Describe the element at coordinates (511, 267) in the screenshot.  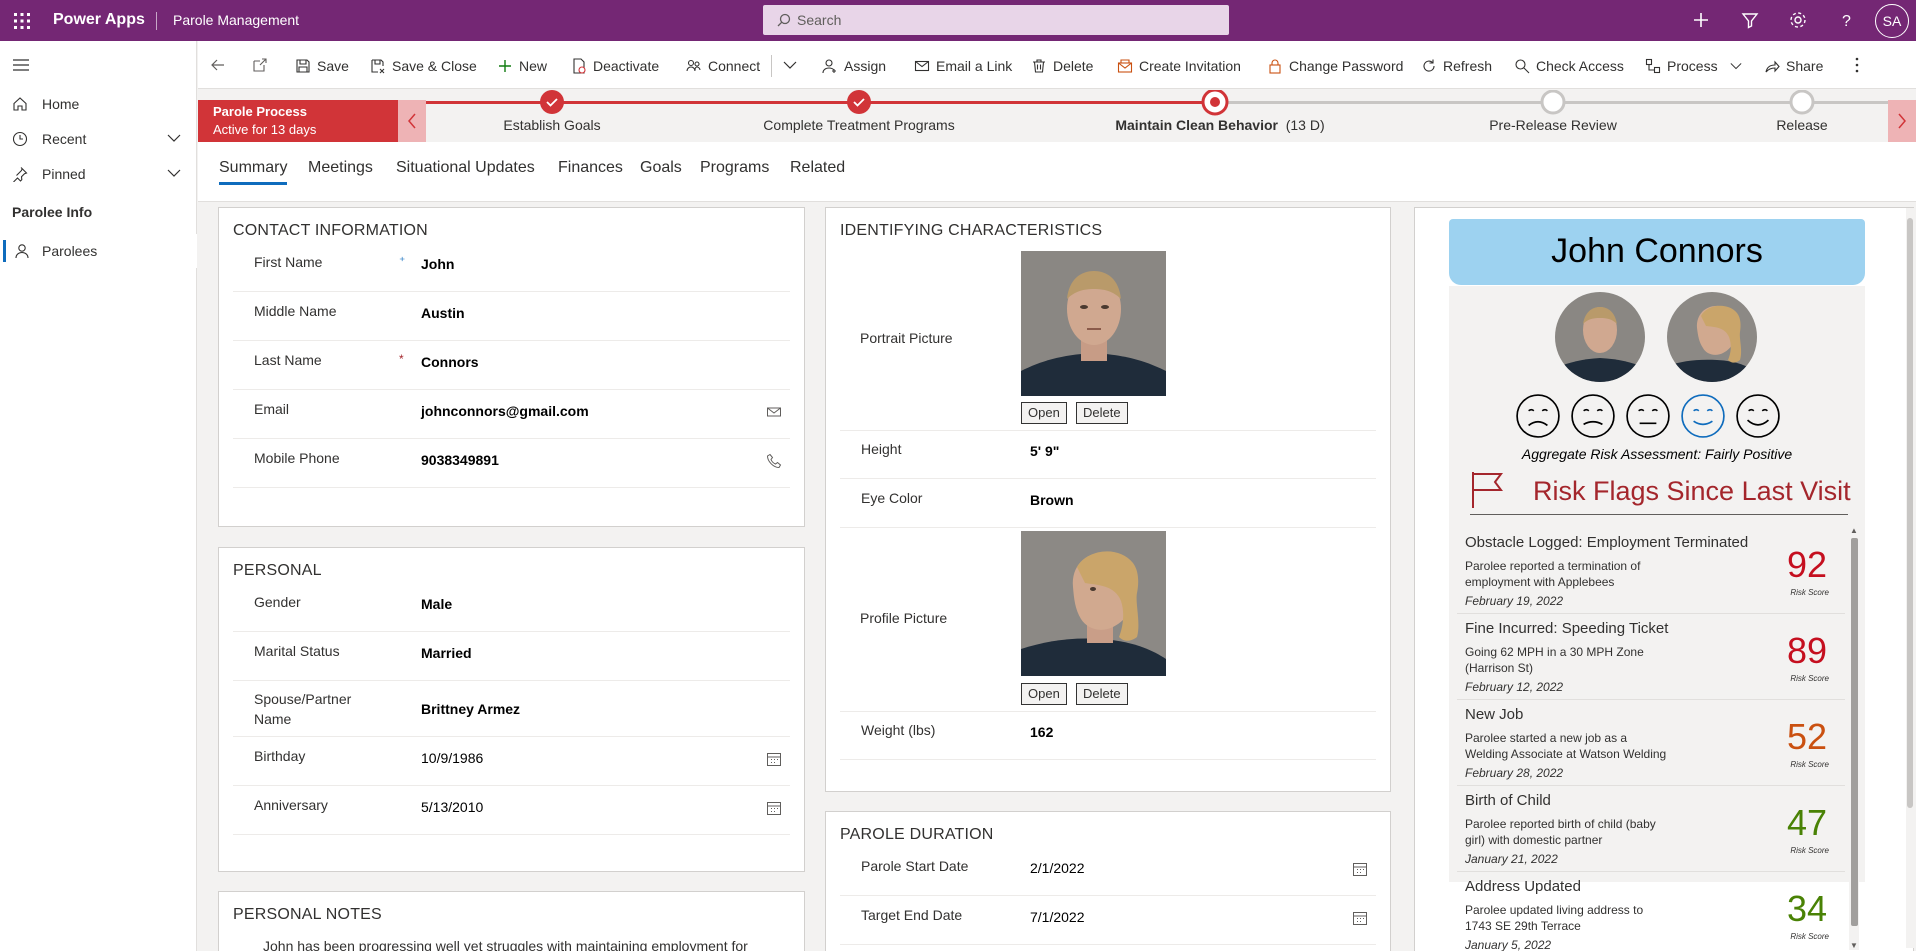
I see `first-name-field: First Name ⁺ John` at that location.